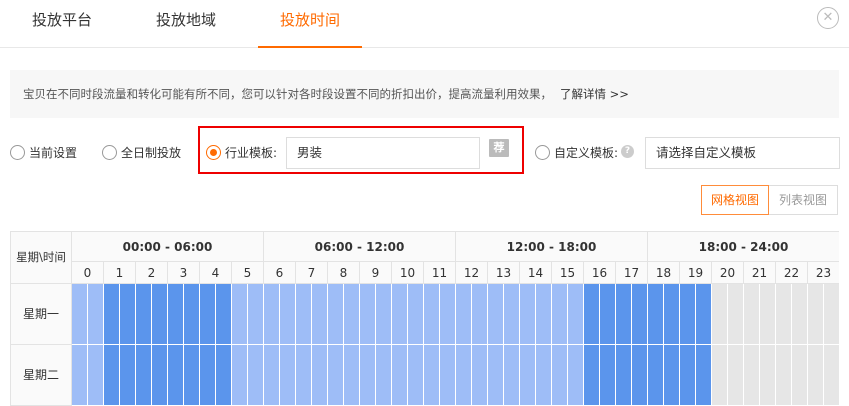 This screenshot has width=849, height=406. What do you see at coordinates (62, 24) in the screenshot?
I see `tab-platform: 投放平台` at bounding box center [62, 24].